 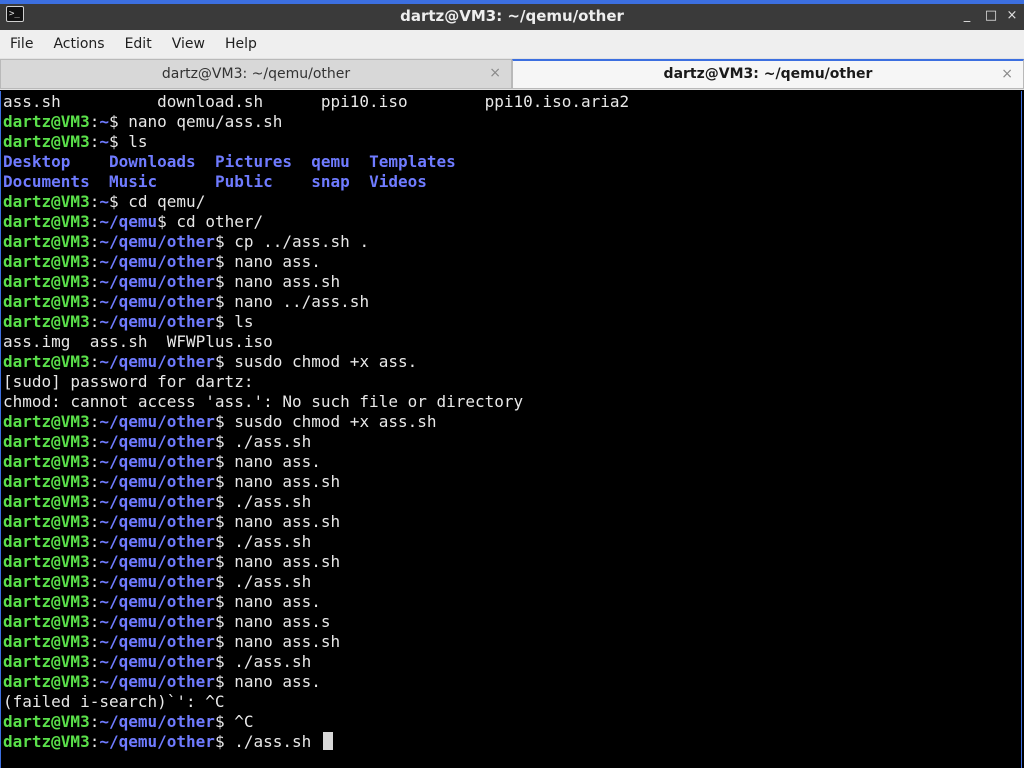 I want to click on menu-bar: File Actions Edit View Help, so click(x=512, y=44).